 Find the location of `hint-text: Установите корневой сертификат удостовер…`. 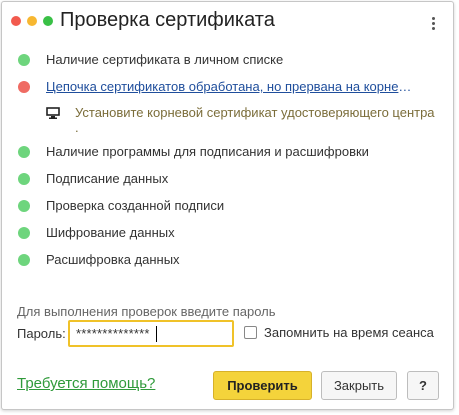

hint-text: Установите корневой сертификат удостовер… is located at coordinates (255, 112).